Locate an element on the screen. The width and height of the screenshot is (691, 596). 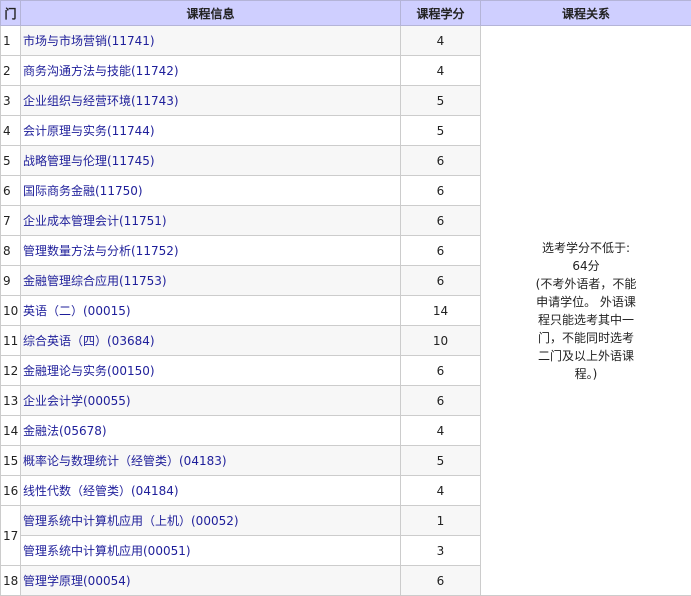
relation-line: 选考学分不低于: is located at coordinates (586, 247).